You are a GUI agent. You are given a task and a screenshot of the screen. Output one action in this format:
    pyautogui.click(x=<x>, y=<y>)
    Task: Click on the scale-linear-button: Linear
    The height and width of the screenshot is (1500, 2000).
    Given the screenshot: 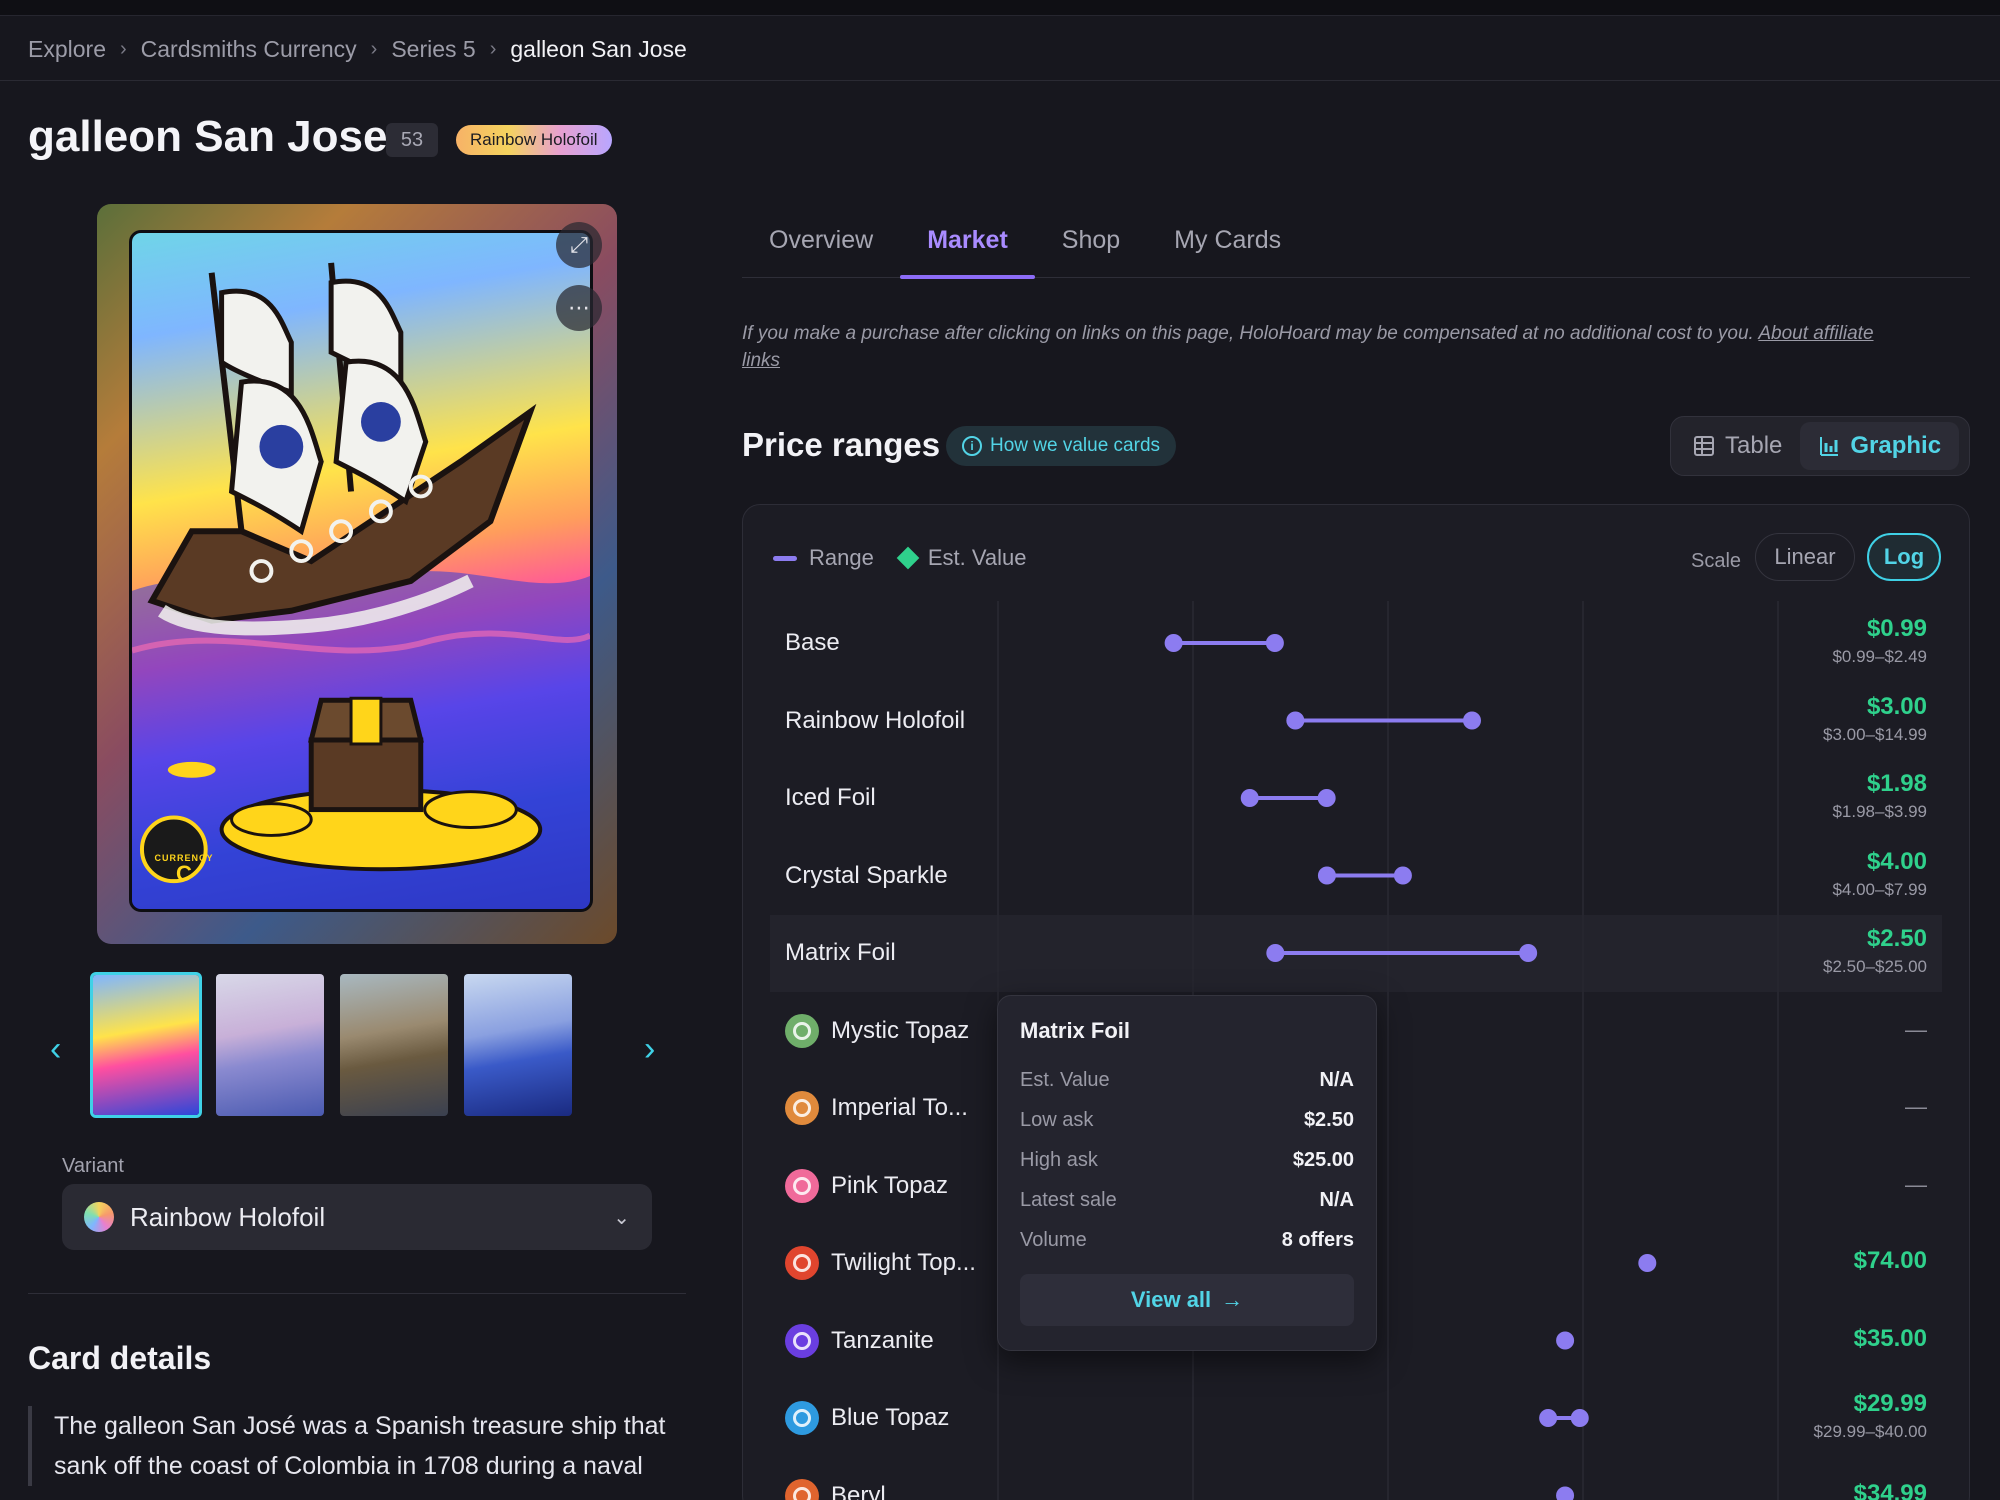 What is the action you would take?
    pyautogui.click(x=1805, y=557)
    